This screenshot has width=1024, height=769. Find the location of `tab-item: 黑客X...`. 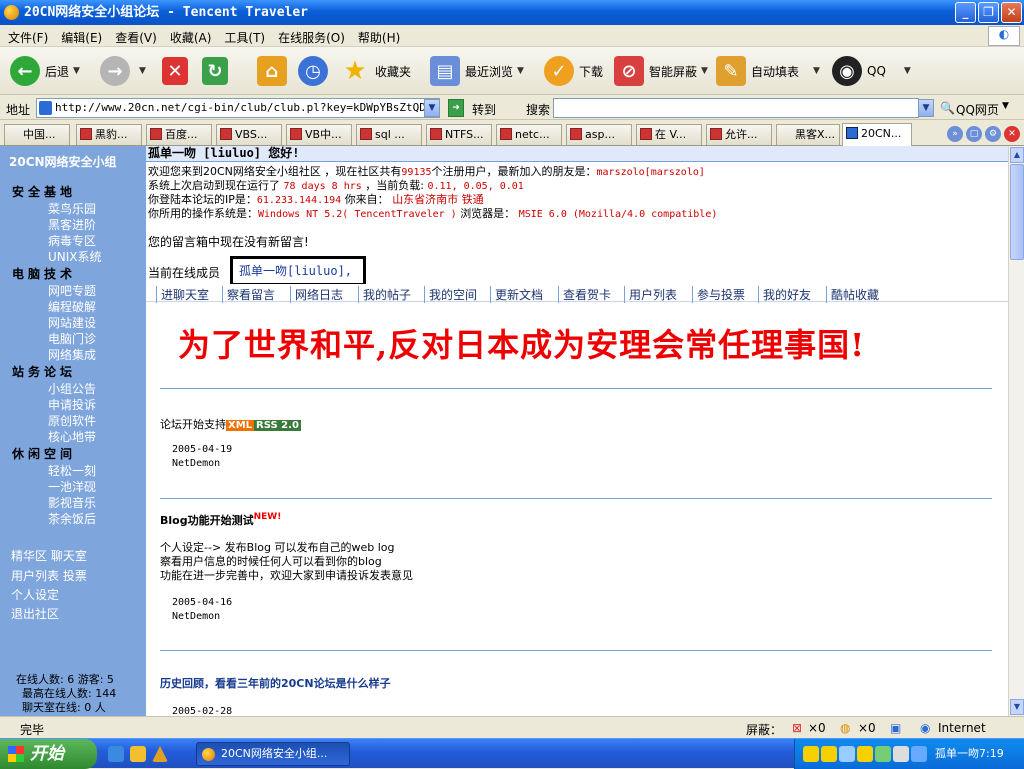

tab-item: 黑客X... is located at coordinates (808, 134).